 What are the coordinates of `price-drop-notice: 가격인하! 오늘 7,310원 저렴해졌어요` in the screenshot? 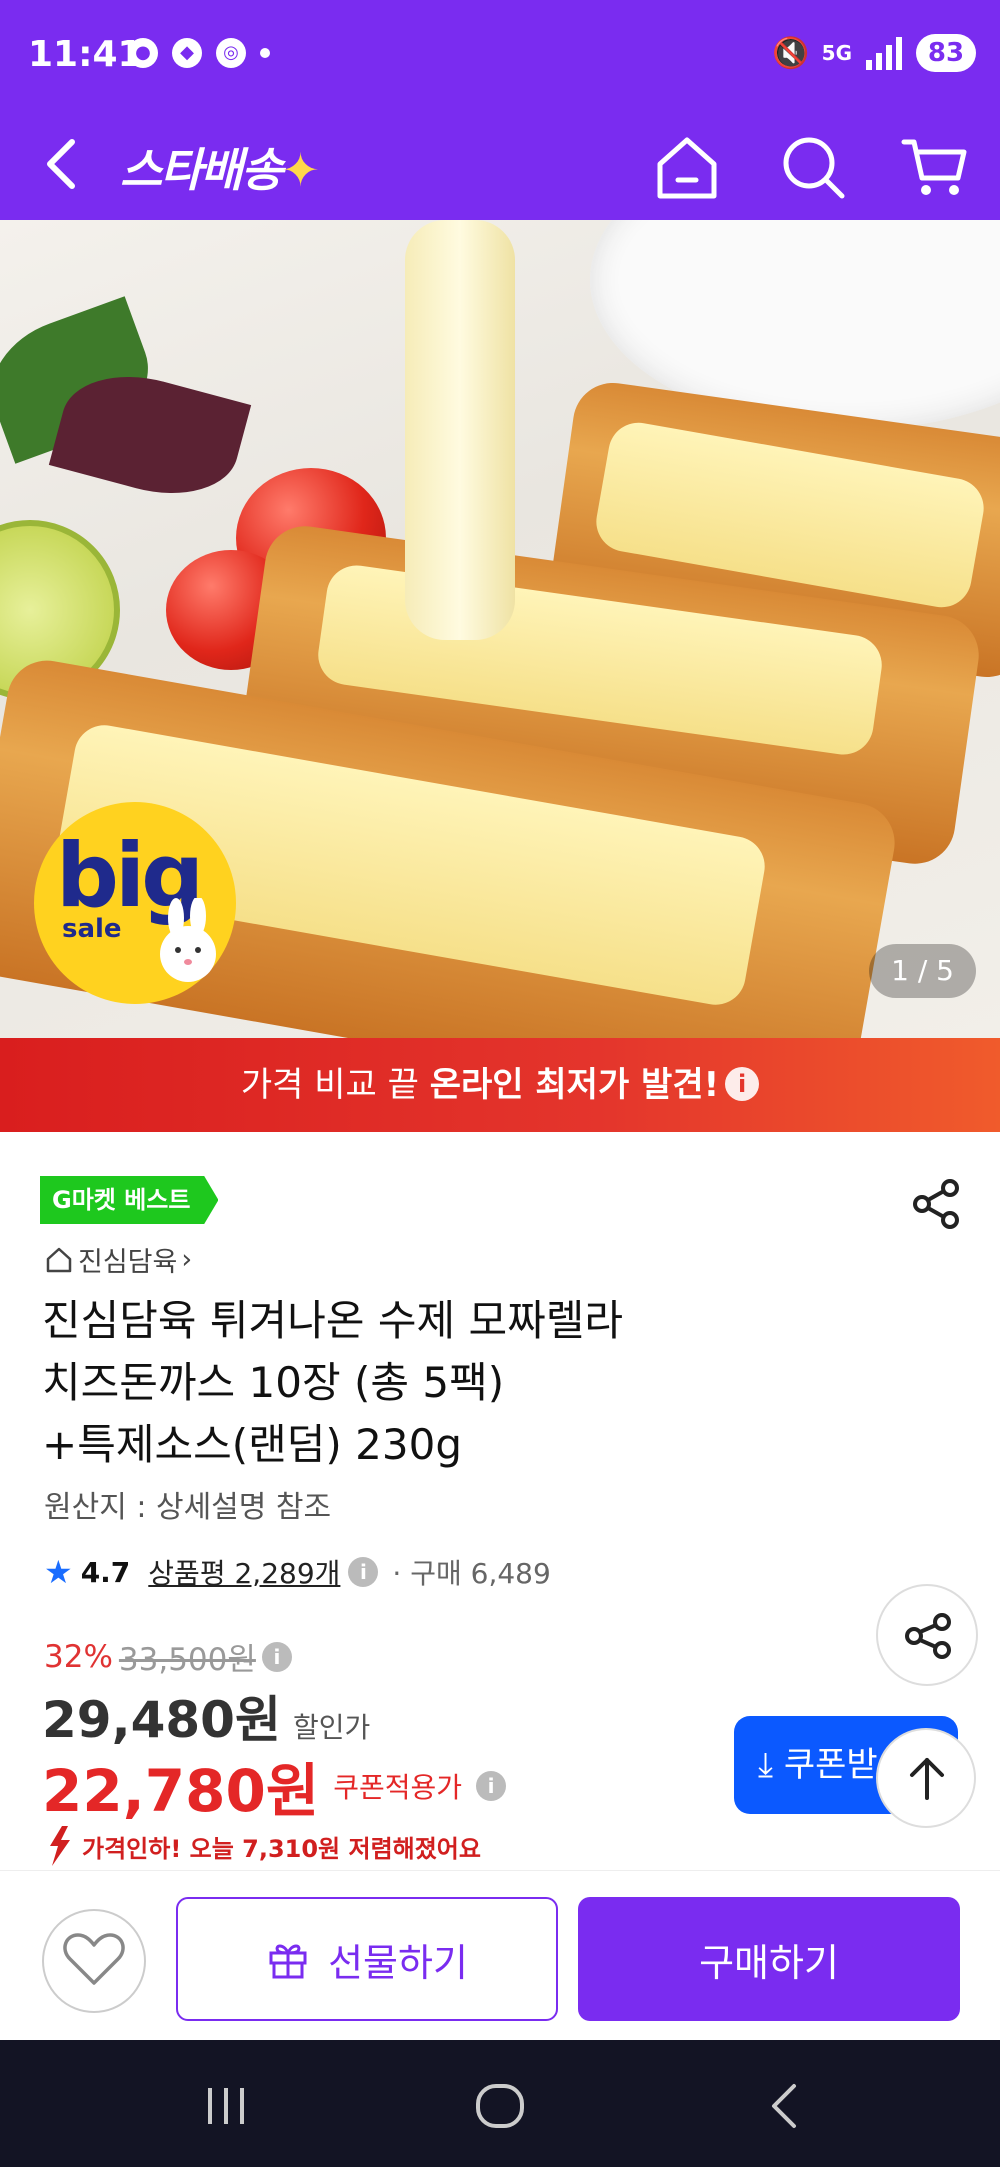 It's located at (262, 1846).